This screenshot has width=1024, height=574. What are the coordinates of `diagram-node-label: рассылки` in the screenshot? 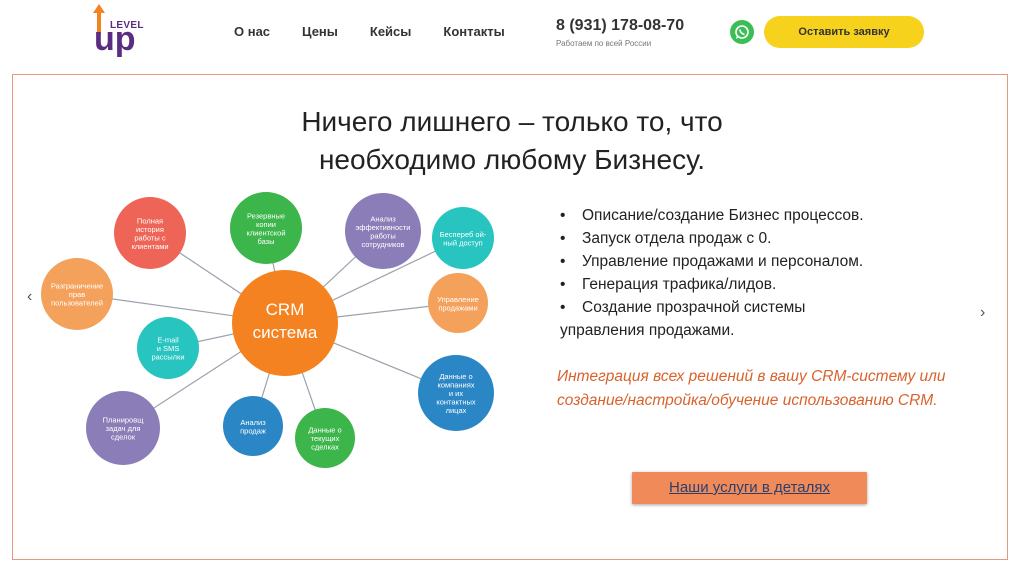 It's located at (167, 357).